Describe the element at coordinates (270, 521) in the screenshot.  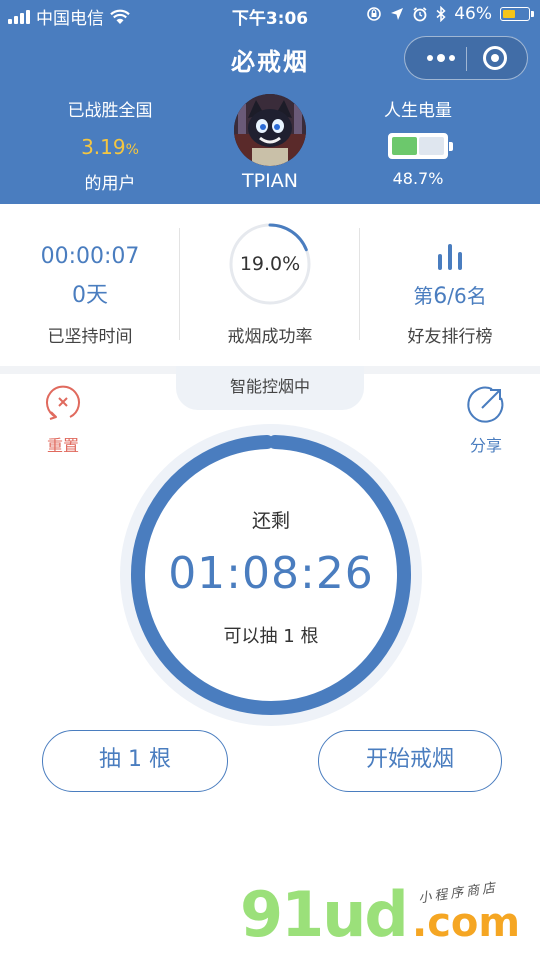
I see `remain-label: 还剩` at that location.